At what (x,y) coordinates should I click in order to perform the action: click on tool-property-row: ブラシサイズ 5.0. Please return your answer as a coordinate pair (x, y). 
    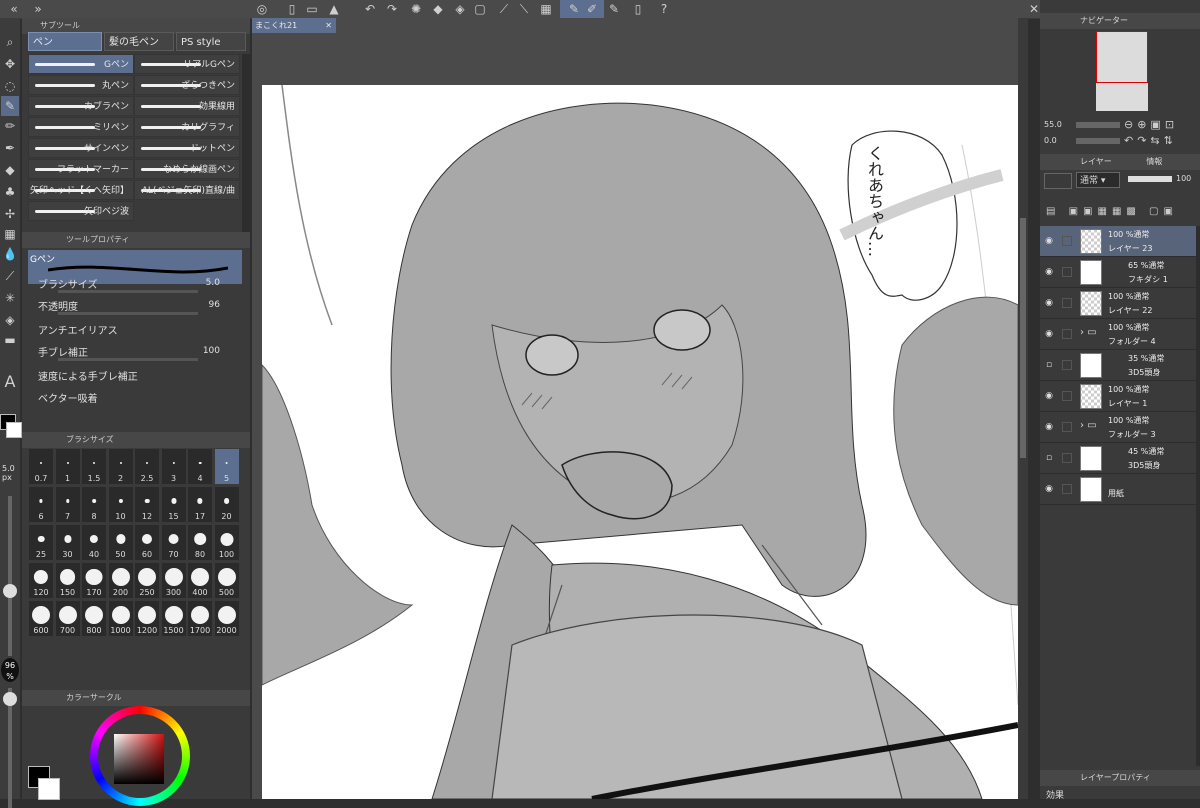
    Looking at the image, I should click on (132, 285).